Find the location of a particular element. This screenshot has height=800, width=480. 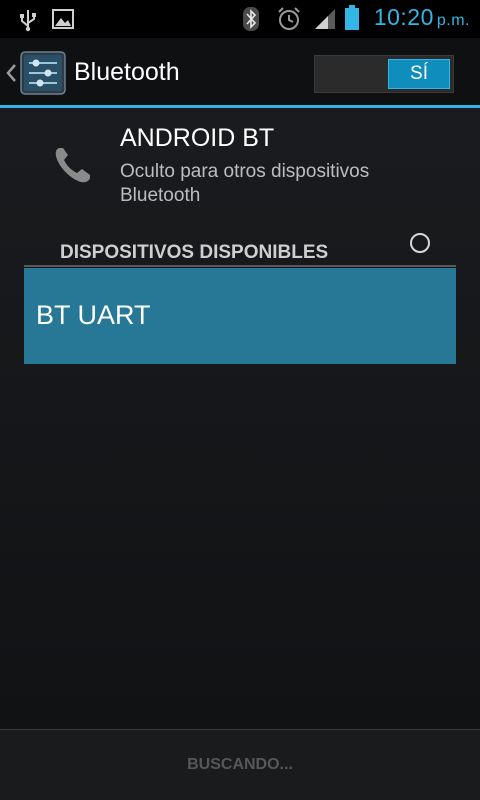

bluetooth-icon is located at coordinates (251, 19).